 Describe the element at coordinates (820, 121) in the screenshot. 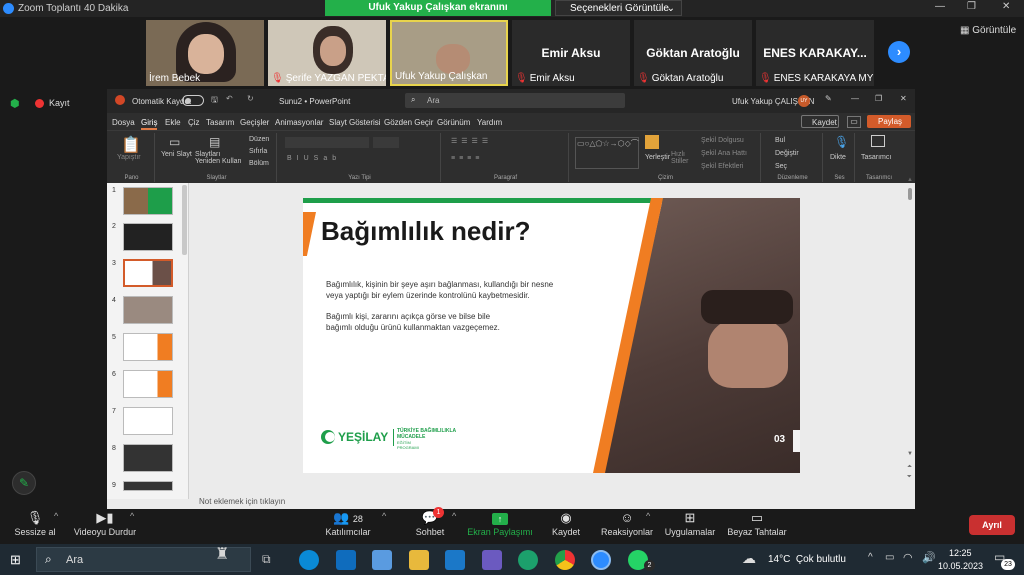

I see `ppt-save-button: Kaydet` at that location.